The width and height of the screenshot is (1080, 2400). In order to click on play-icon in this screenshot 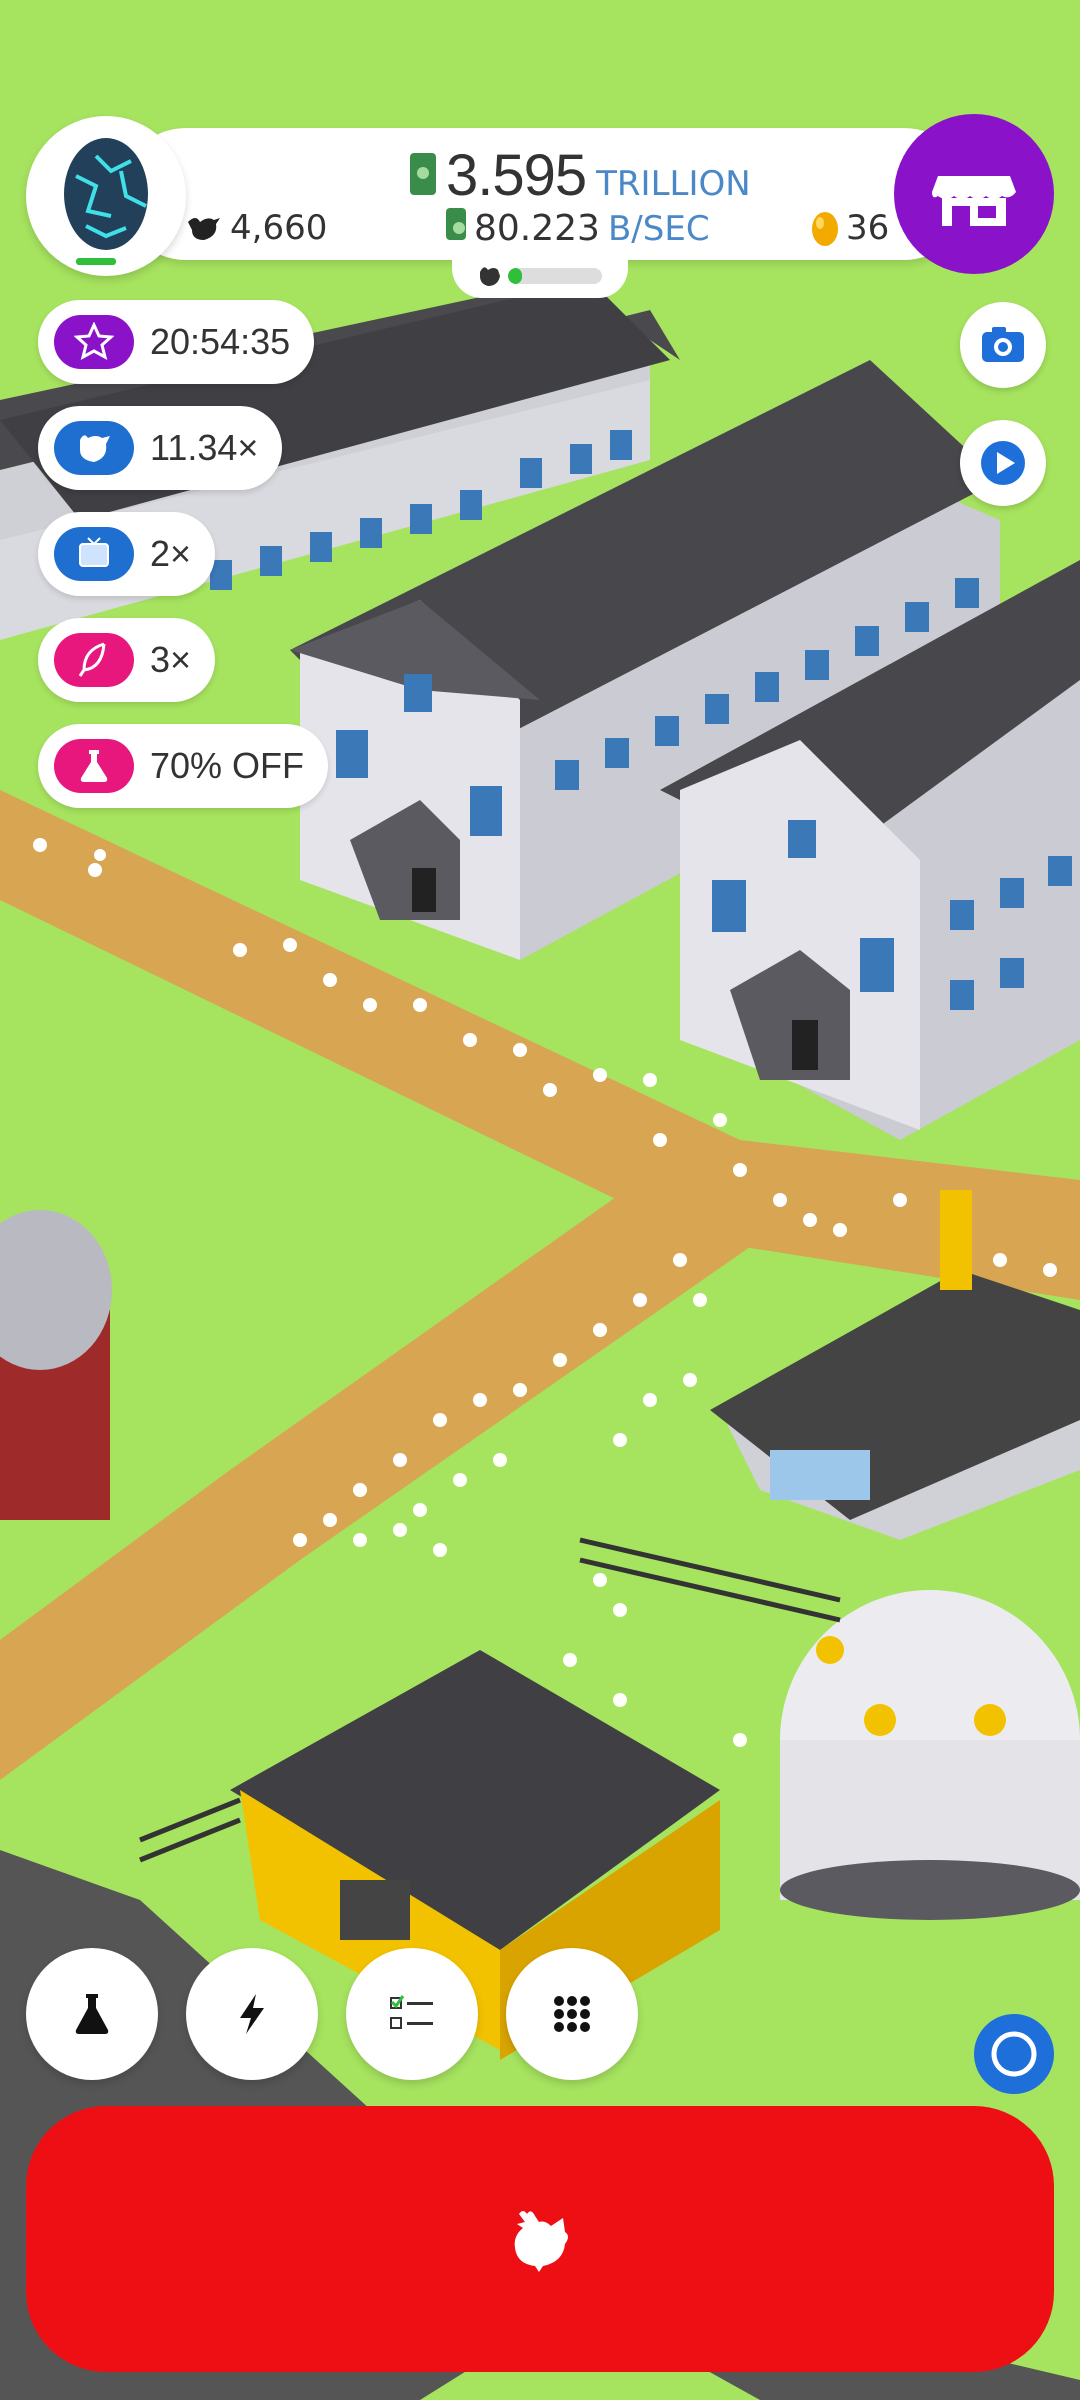, I will do `click(1003, 463)`.